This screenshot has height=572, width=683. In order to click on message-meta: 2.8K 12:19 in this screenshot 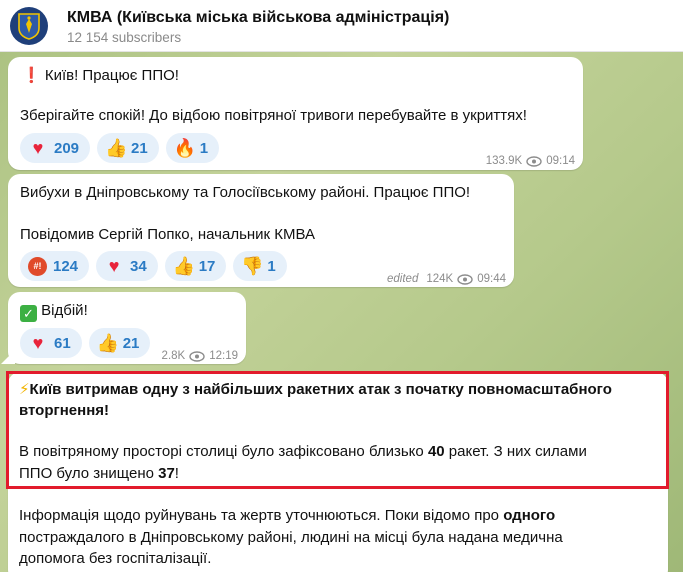, I will do `click(200, 356)`.